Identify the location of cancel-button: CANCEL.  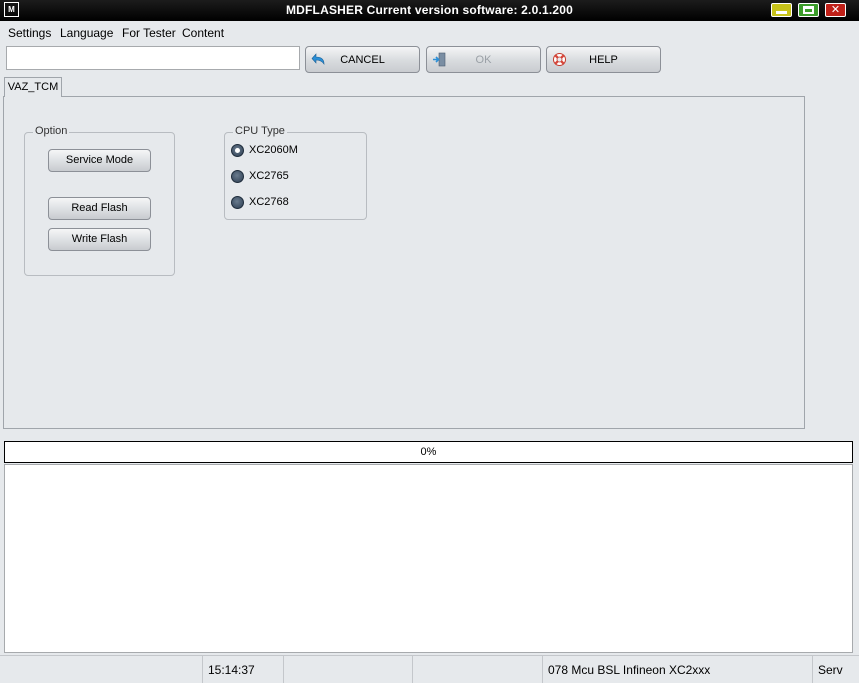
(362, 59).